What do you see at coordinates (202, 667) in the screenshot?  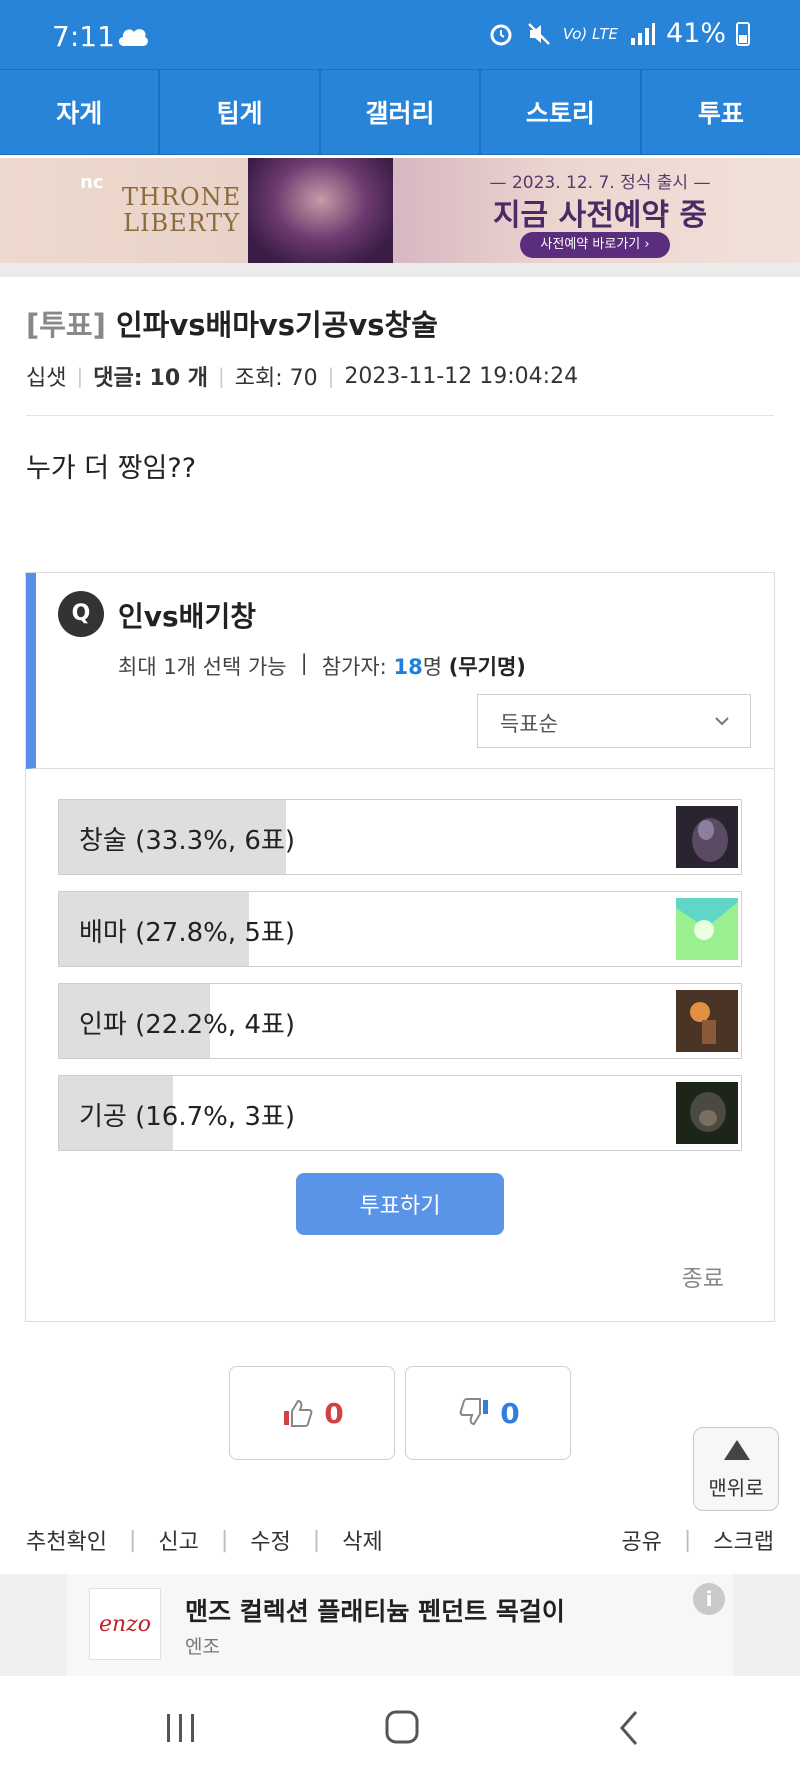 I see `max-select-text: 최대 1개 선택 가능` at bounding box center [202, 667].